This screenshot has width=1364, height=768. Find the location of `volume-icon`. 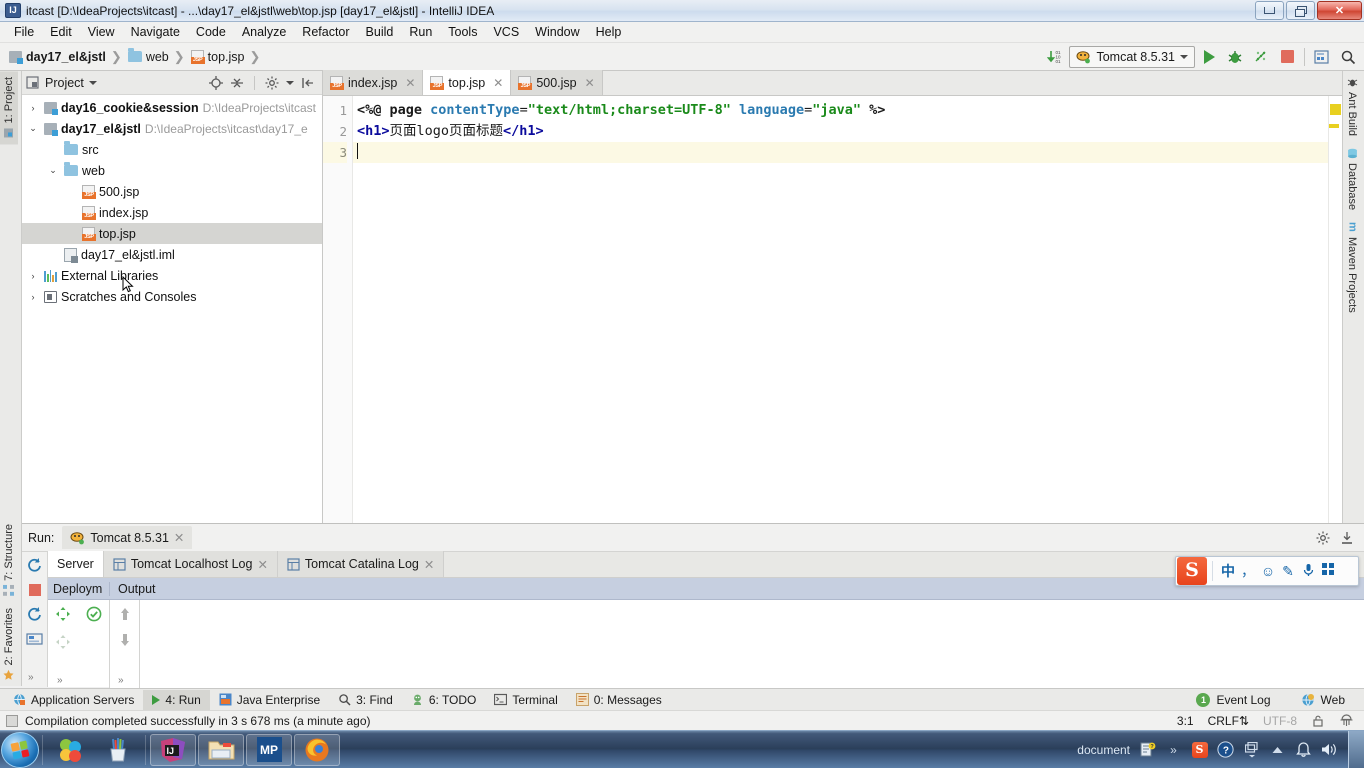

volume-icon is located at coordinates (1329, 749).